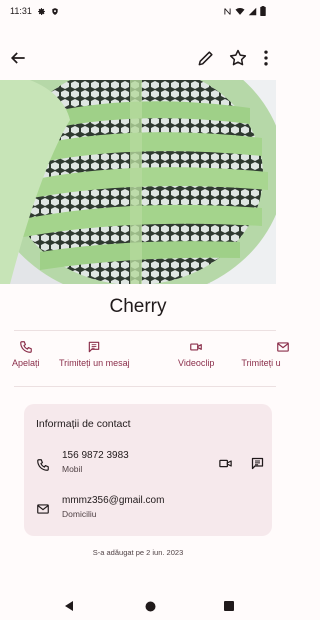 The height and width of the screenshot is (620, 320). What do you see at coordinates (229, 606) in the screenshot?
I see `nav-recents-icon` at bounding box center [229, 606].